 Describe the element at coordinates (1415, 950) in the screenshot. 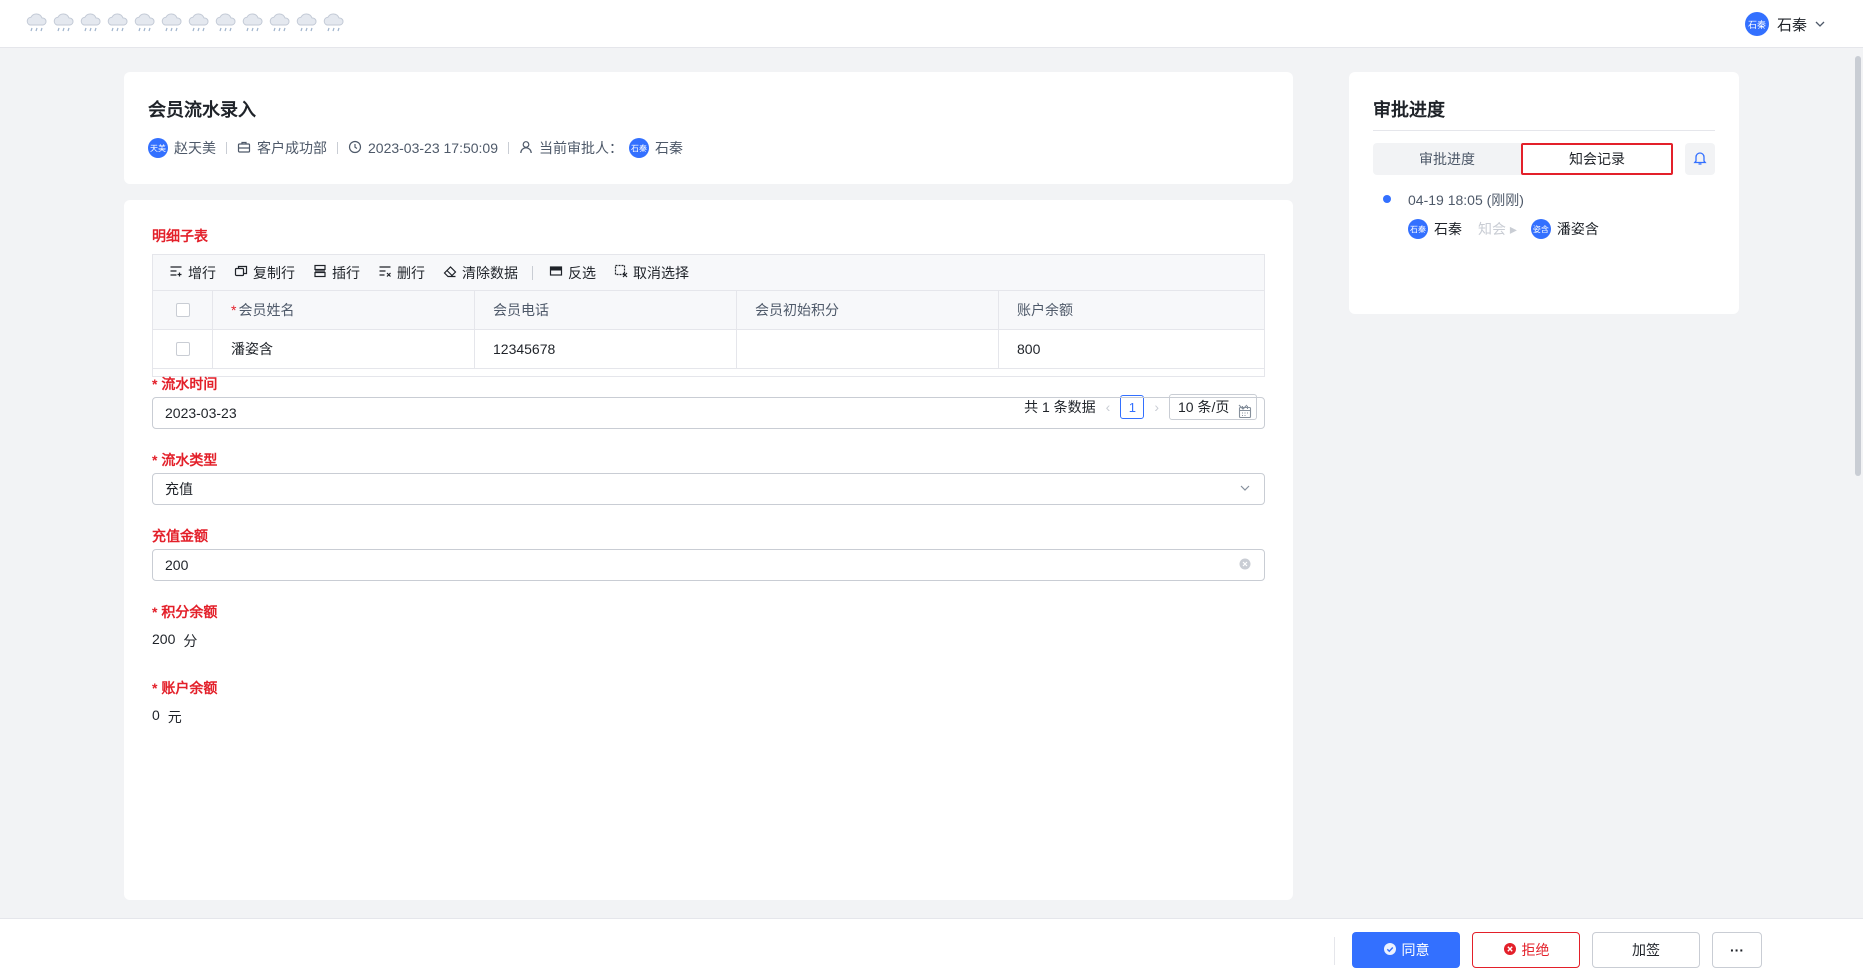

I see `agree-label: 同意` at that location.